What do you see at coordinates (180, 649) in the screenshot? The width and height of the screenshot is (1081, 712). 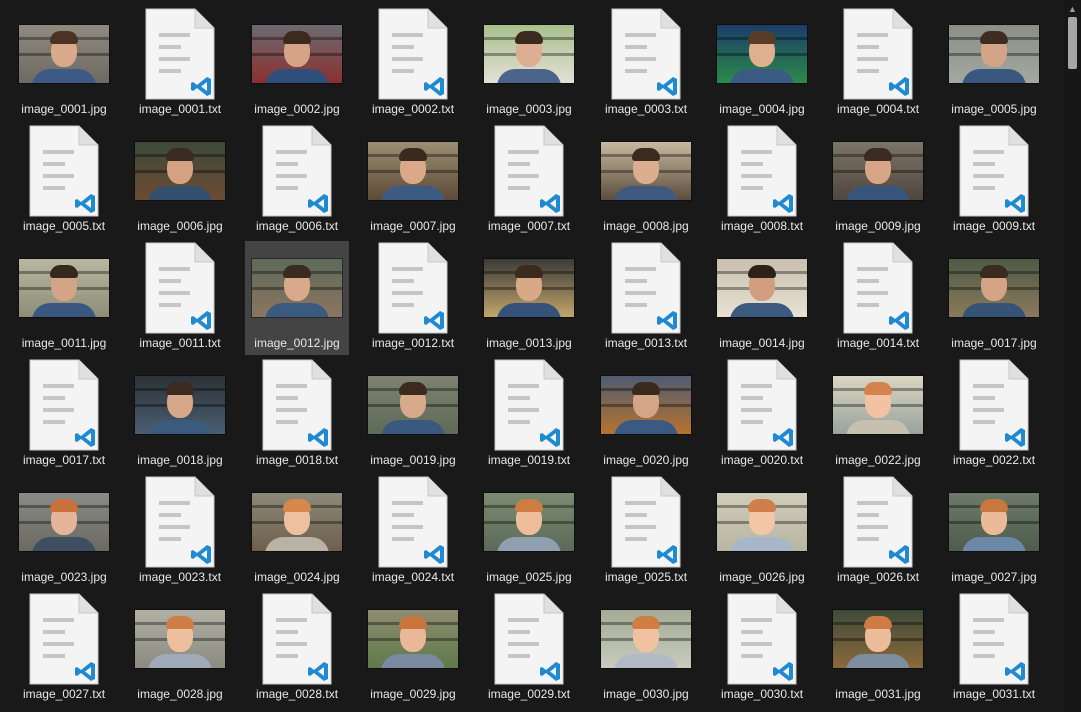 I see `file-item-image: image_0028.jpg` at bounding box center [180, 649].